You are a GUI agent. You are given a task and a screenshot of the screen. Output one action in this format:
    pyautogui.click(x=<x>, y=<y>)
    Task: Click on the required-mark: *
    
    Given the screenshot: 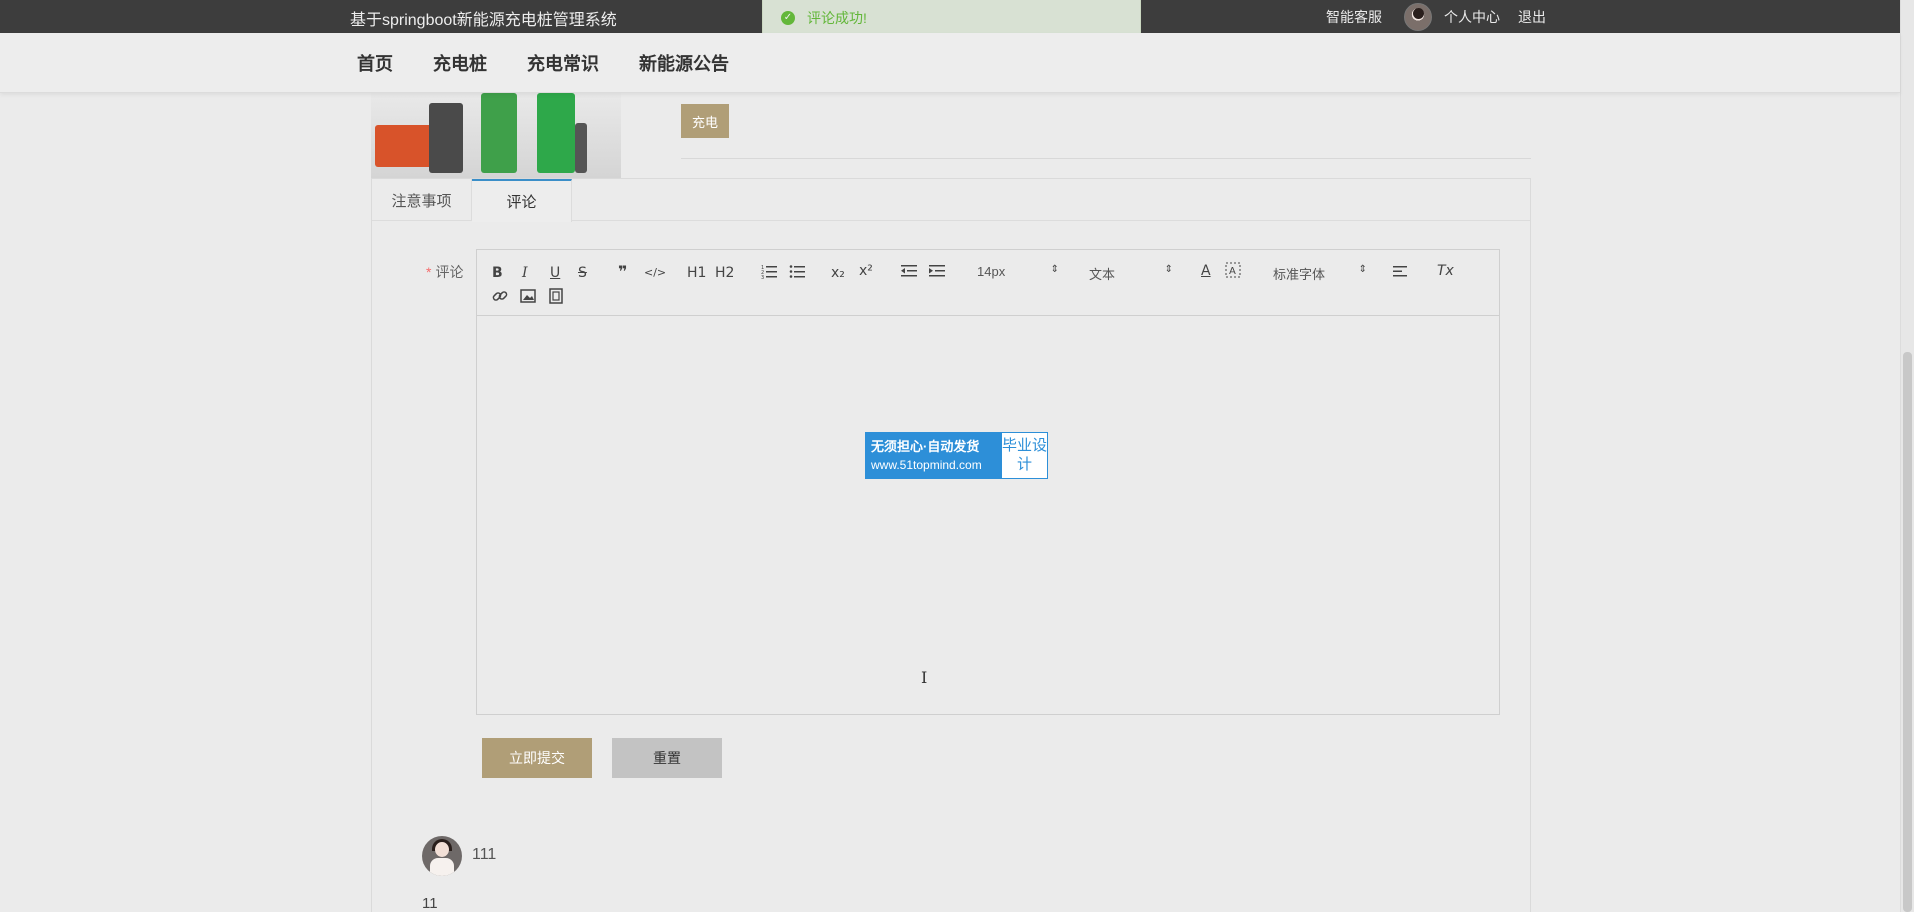 What is the action you would take?
    pyautogui.click(x=429, y=272)
    